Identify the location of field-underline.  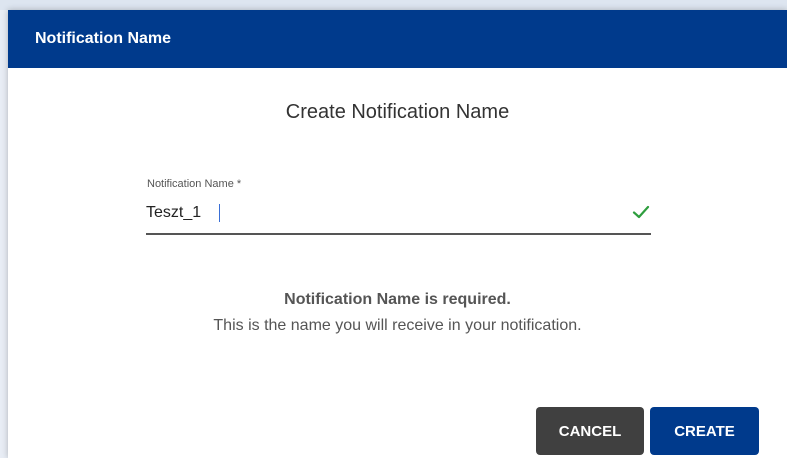
(398, 234).